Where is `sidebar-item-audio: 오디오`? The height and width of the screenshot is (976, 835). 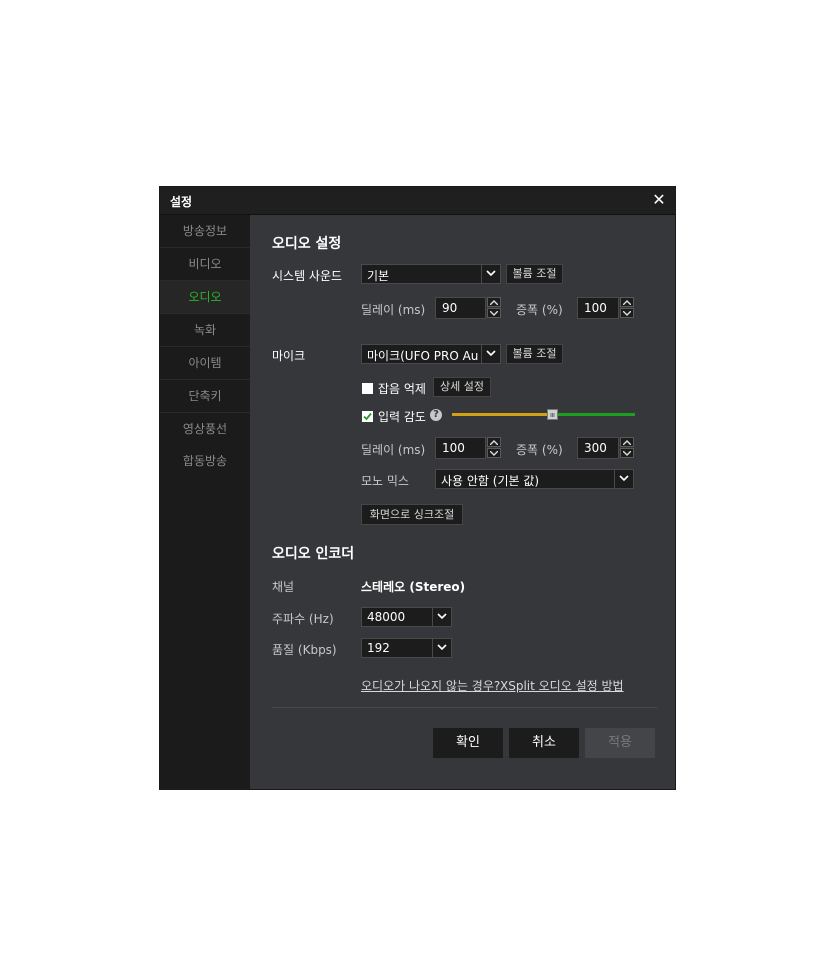
sidebar-item-audio: 오디오 is located at coordinates (205, 297).